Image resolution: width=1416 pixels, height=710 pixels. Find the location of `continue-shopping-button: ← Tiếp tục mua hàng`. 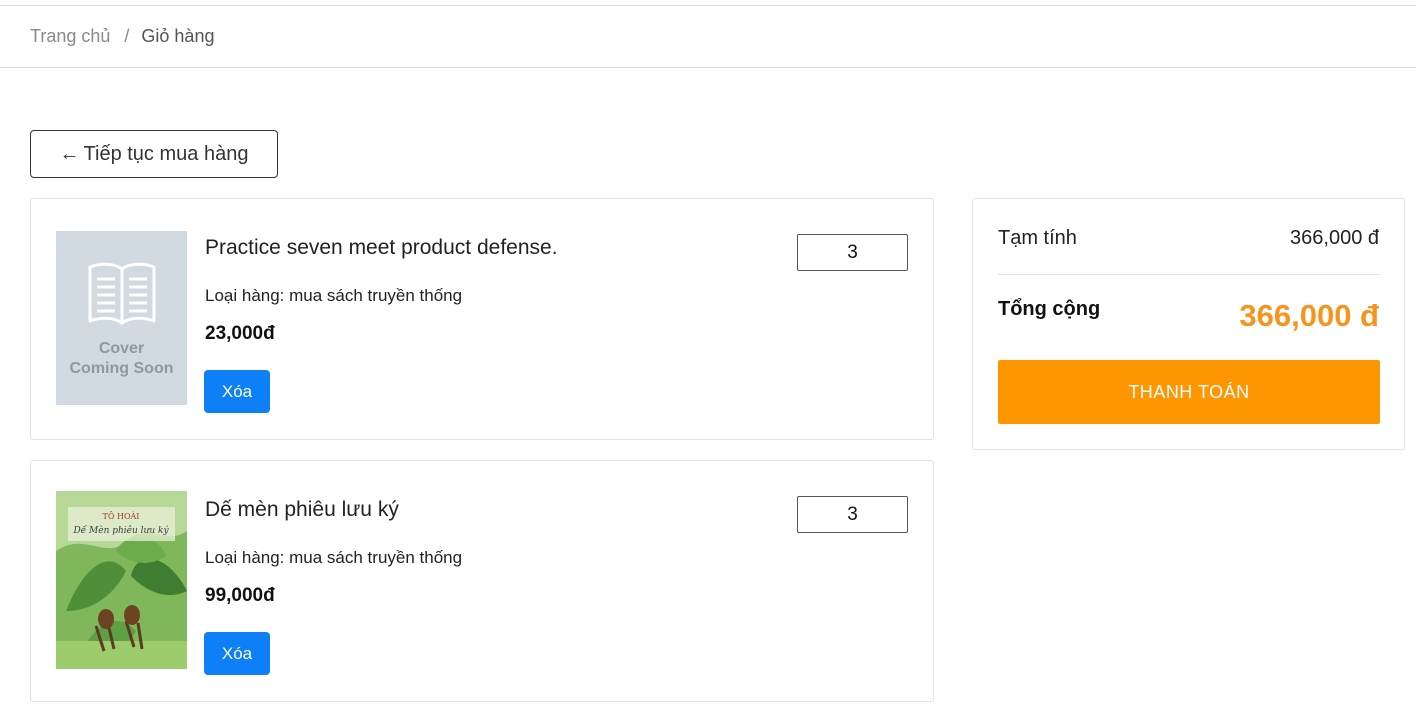

continue-shopping-button: ← Tiếp tục mua hàng is located at coordinates (154, 154).